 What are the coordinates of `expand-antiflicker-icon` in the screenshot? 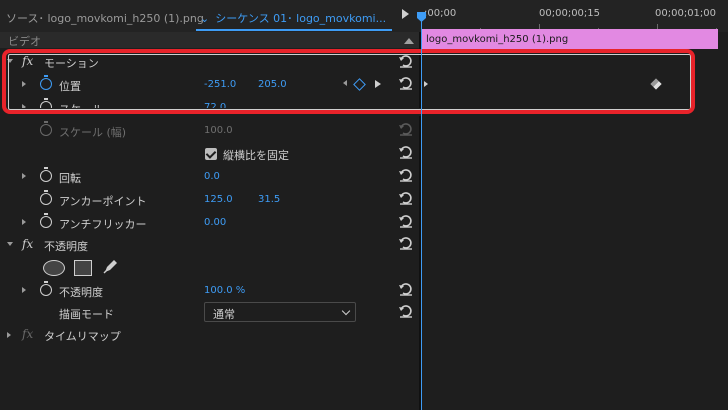 It's located at (24, 222).